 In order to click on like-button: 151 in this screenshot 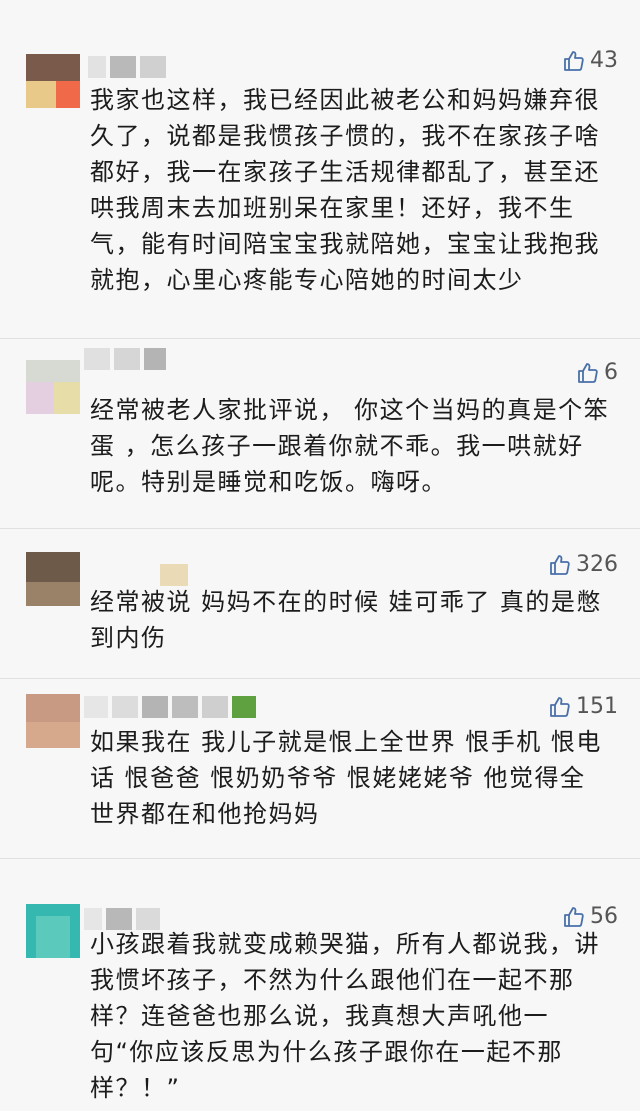, I will do `click(583, 706)`.